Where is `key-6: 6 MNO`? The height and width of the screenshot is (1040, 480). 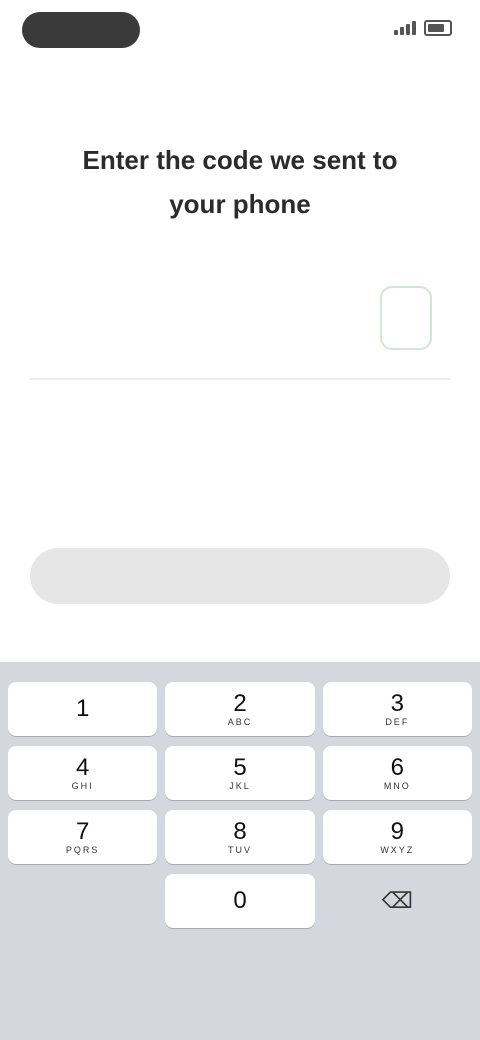 key-6: 6 MNO is located at coordinates (397, 773).